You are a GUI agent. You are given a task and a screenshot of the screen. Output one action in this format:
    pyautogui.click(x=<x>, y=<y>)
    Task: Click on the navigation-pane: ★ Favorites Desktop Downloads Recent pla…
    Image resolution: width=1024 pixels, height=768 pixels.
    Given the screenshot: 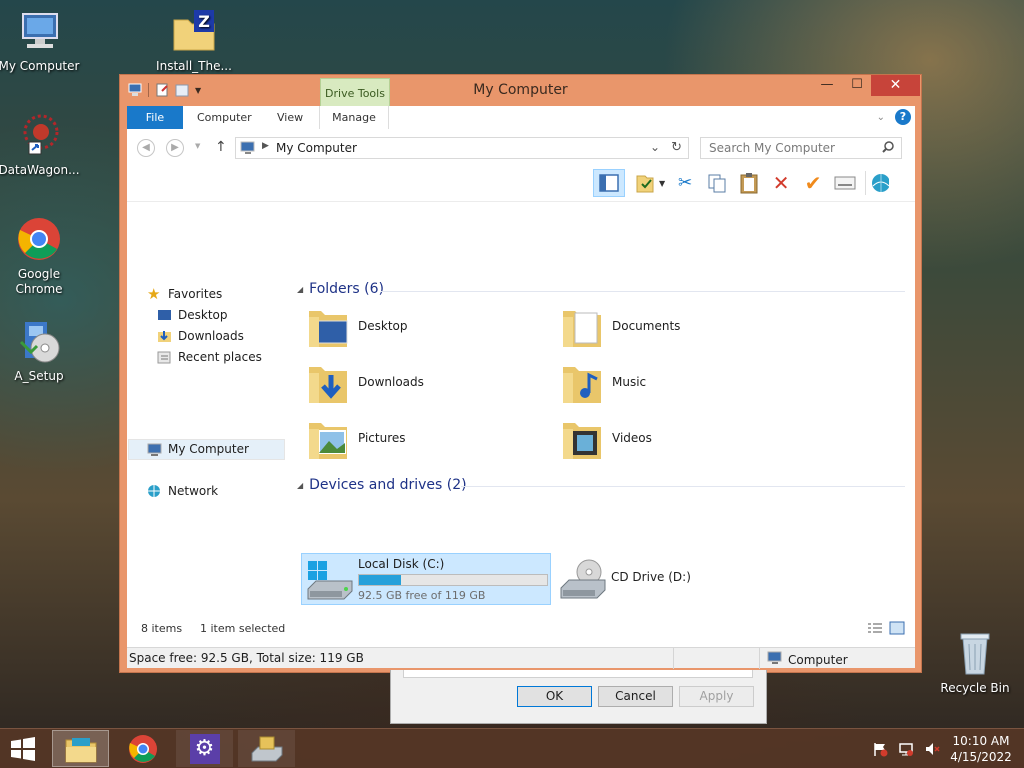 What is the action you would take?
    pyautogui.click(x=207, y=415)
    